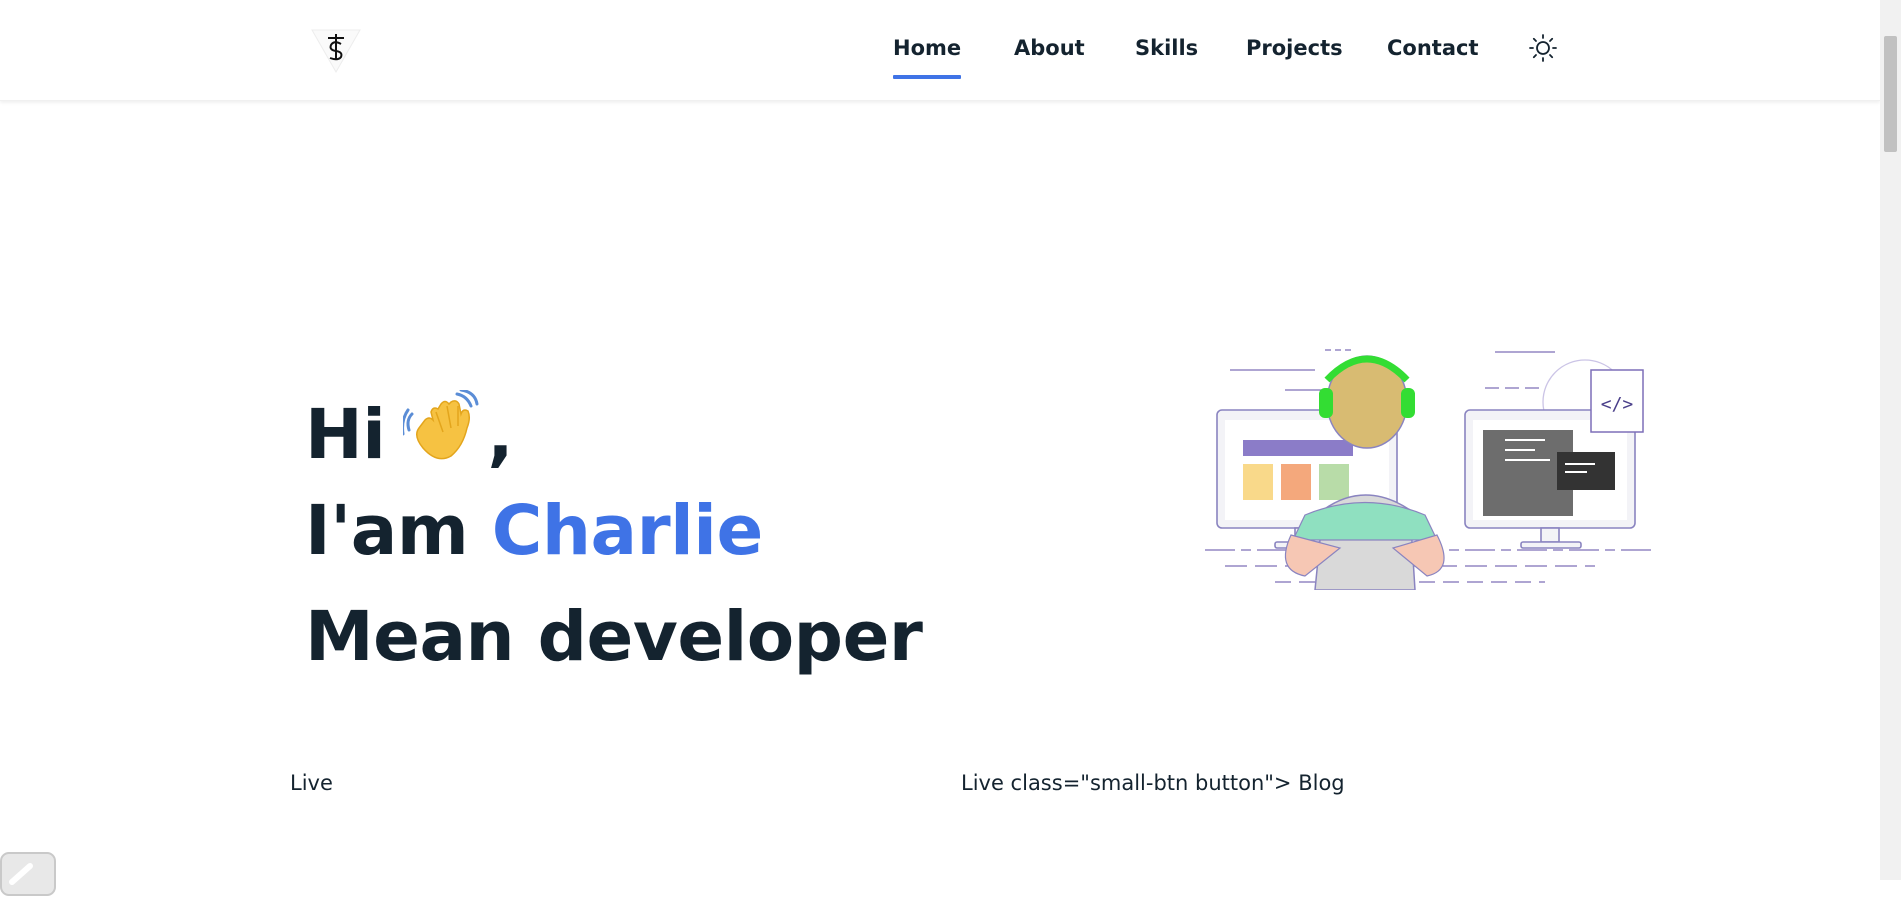 Image resolution: width=1901 pixels, height=898 pixels. I want to click on vertical-scrollbar, so click(1890, 440).